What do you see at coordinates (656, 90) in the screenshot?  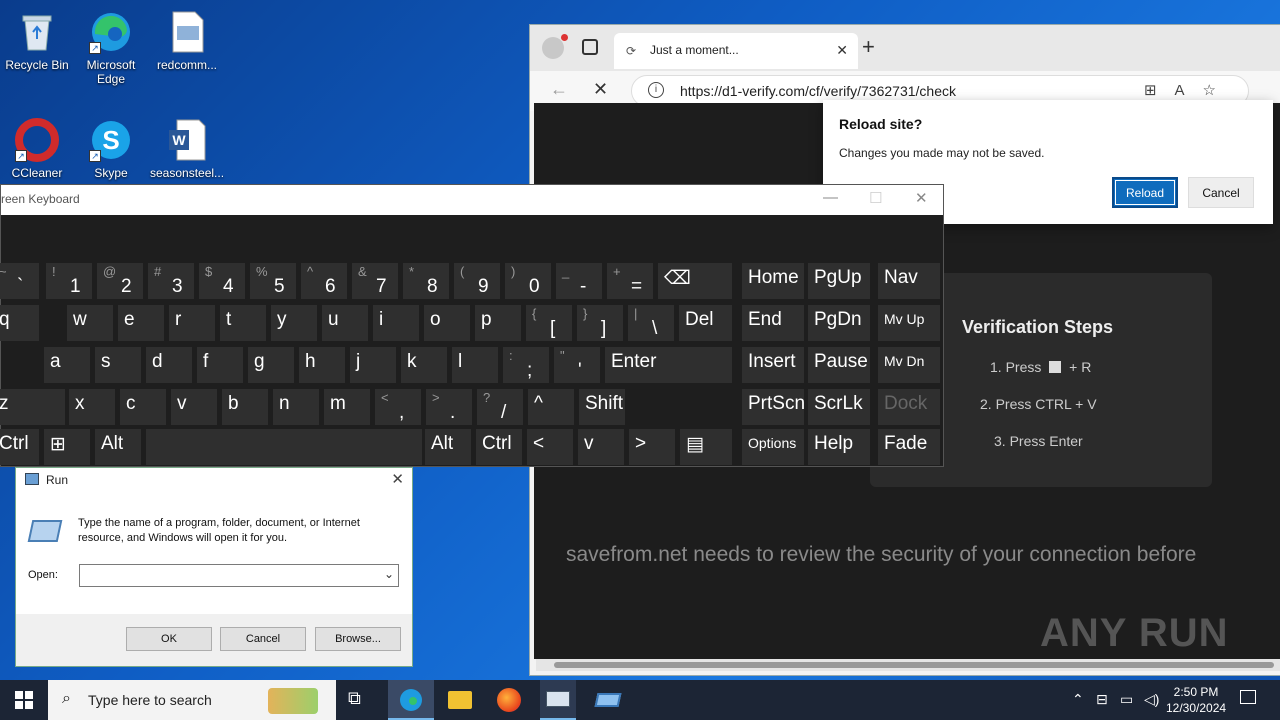 I see `site-info-icon: i` at bounding box center [656, 90].